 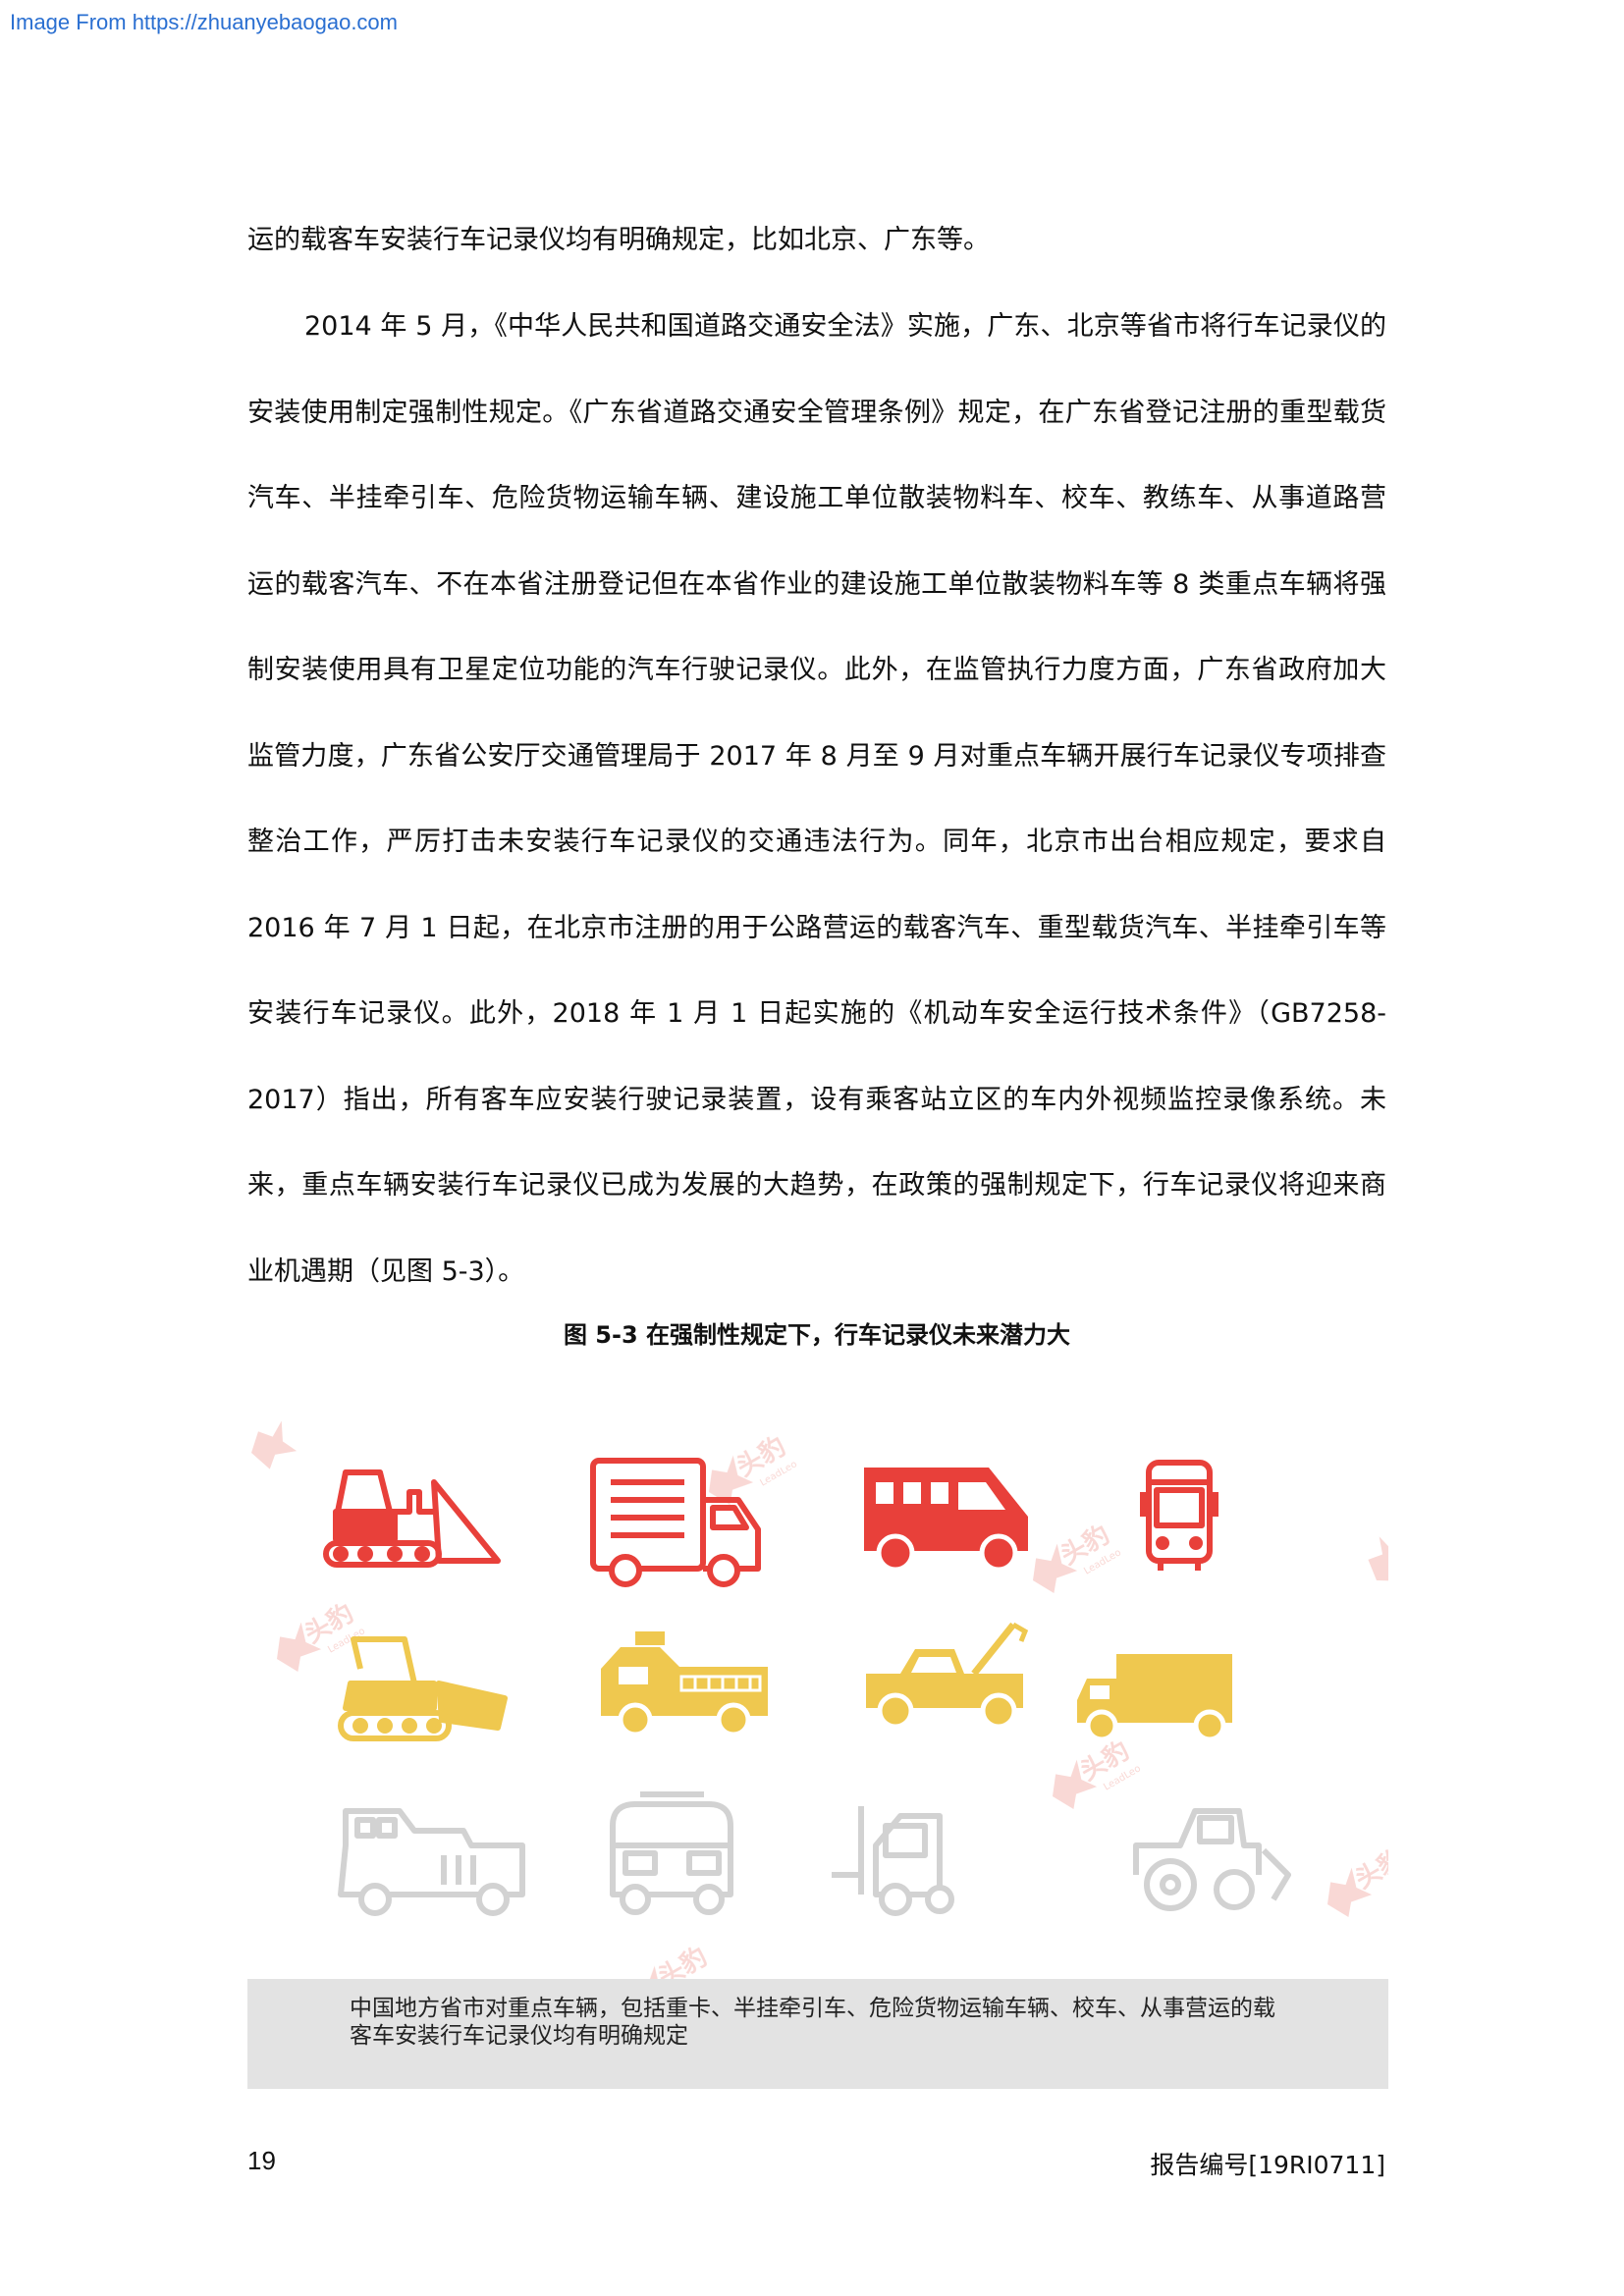 I want to click on bus-icon, so click(x=1179, y=1515).